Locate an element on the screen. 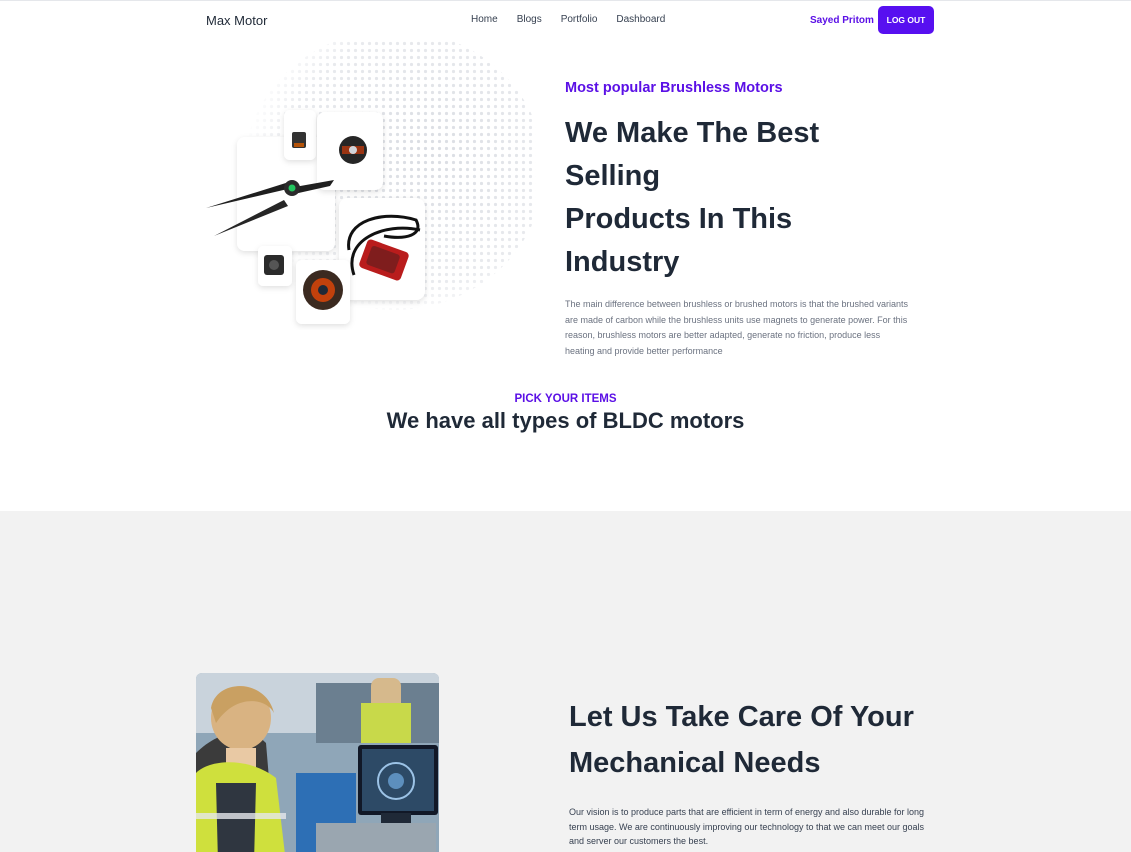  nav-dashboard: Dashboard is located at coordinates (640, 19).